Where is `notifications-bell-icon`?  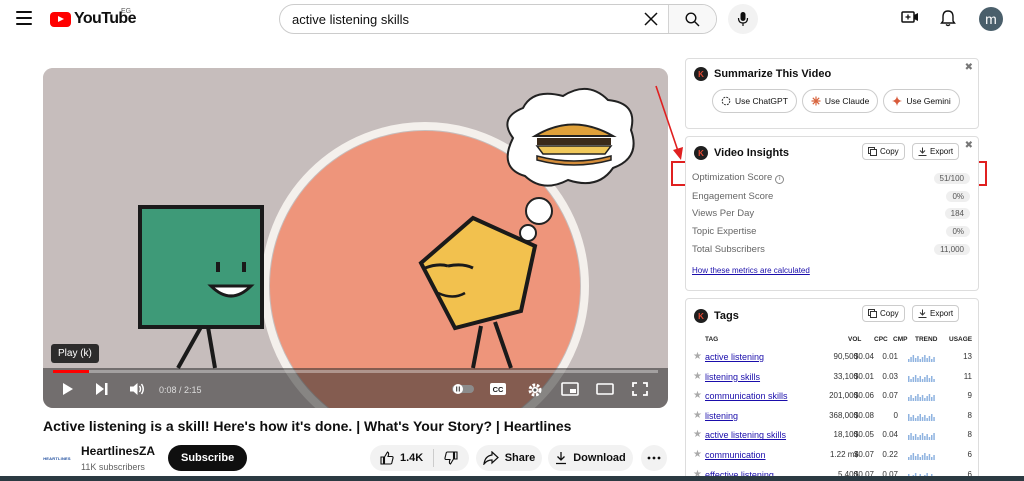 notifications-bell-icon is located at coordinates (948, 20).